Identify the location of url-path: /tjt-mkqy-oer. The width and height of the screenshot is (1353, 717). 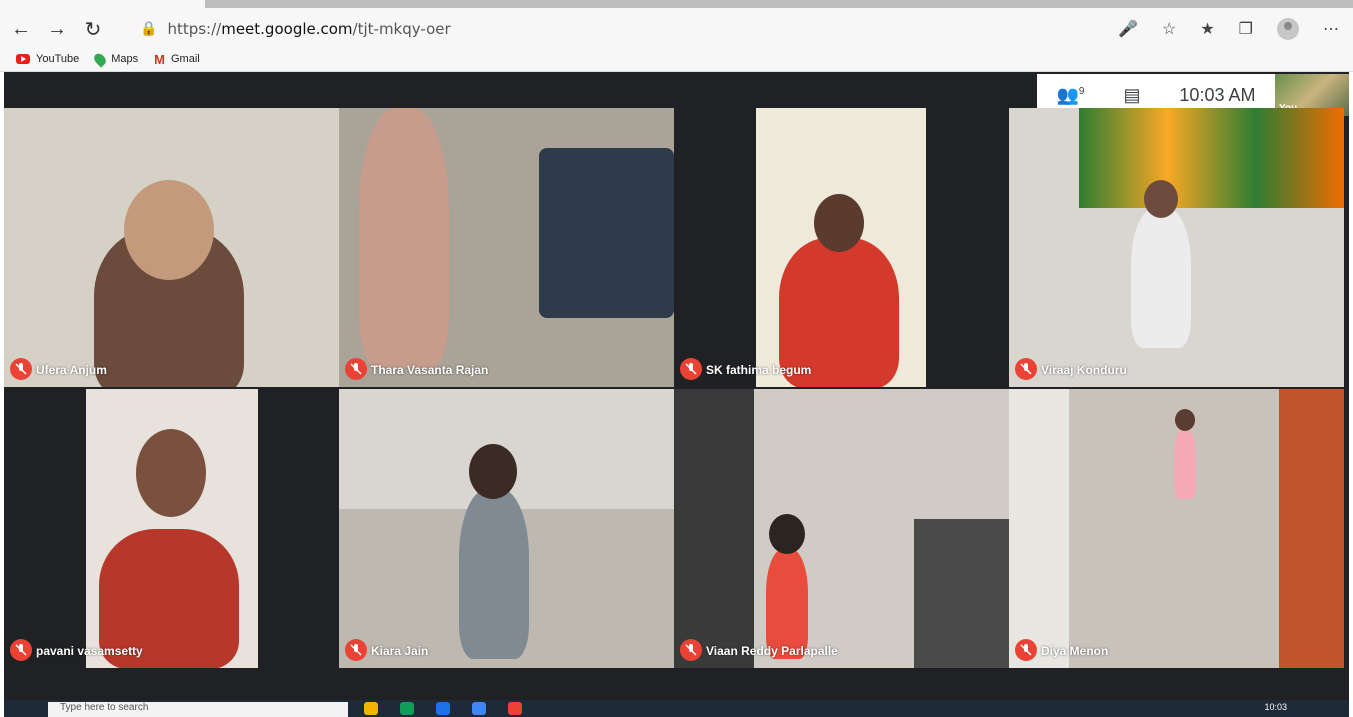
(401, 29).